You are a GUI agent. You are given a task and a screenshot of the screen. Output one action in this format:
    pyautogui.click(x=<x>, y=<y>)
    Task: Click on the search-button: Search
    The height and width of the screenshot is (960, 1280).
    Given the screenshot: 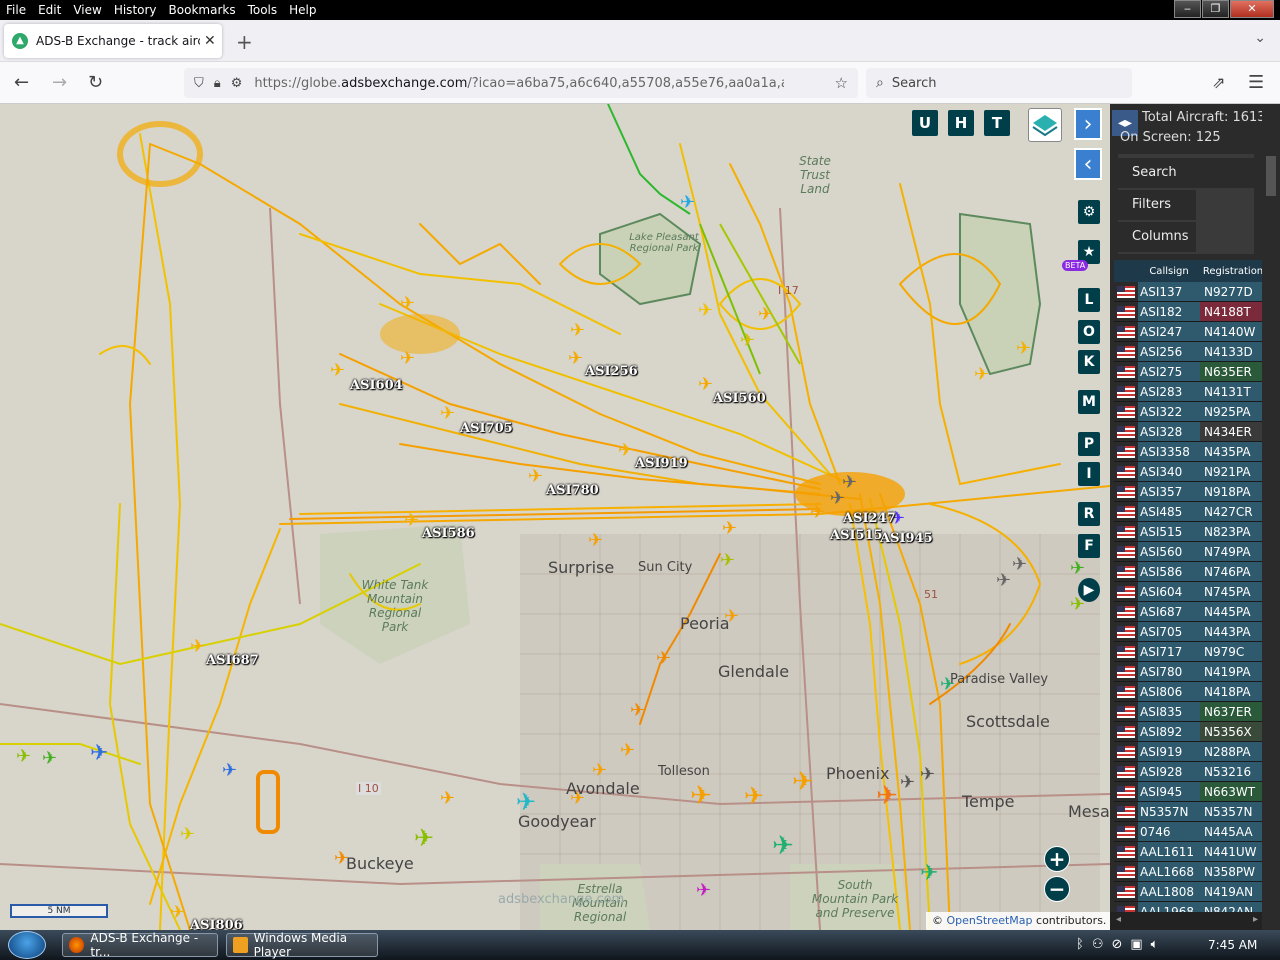 What is the action you would take?
    pyautogui.click(x=1186, y=173)
    